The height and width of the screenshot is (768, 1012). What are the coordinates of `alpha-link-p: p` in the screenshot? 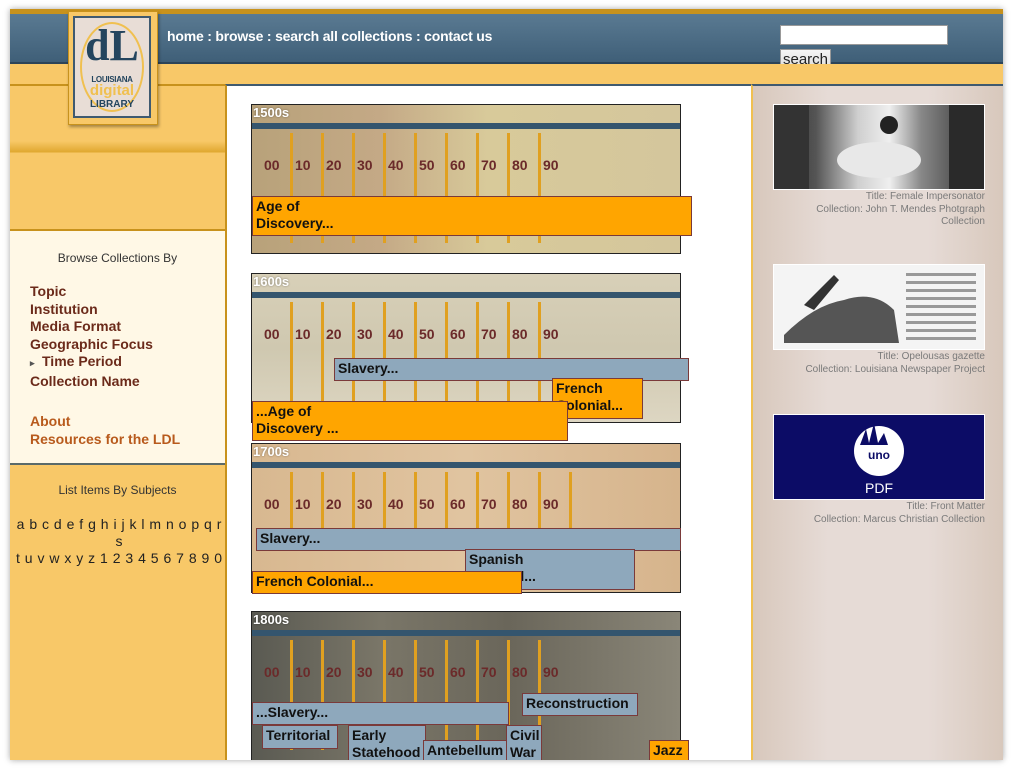 It's located at (195, 524).